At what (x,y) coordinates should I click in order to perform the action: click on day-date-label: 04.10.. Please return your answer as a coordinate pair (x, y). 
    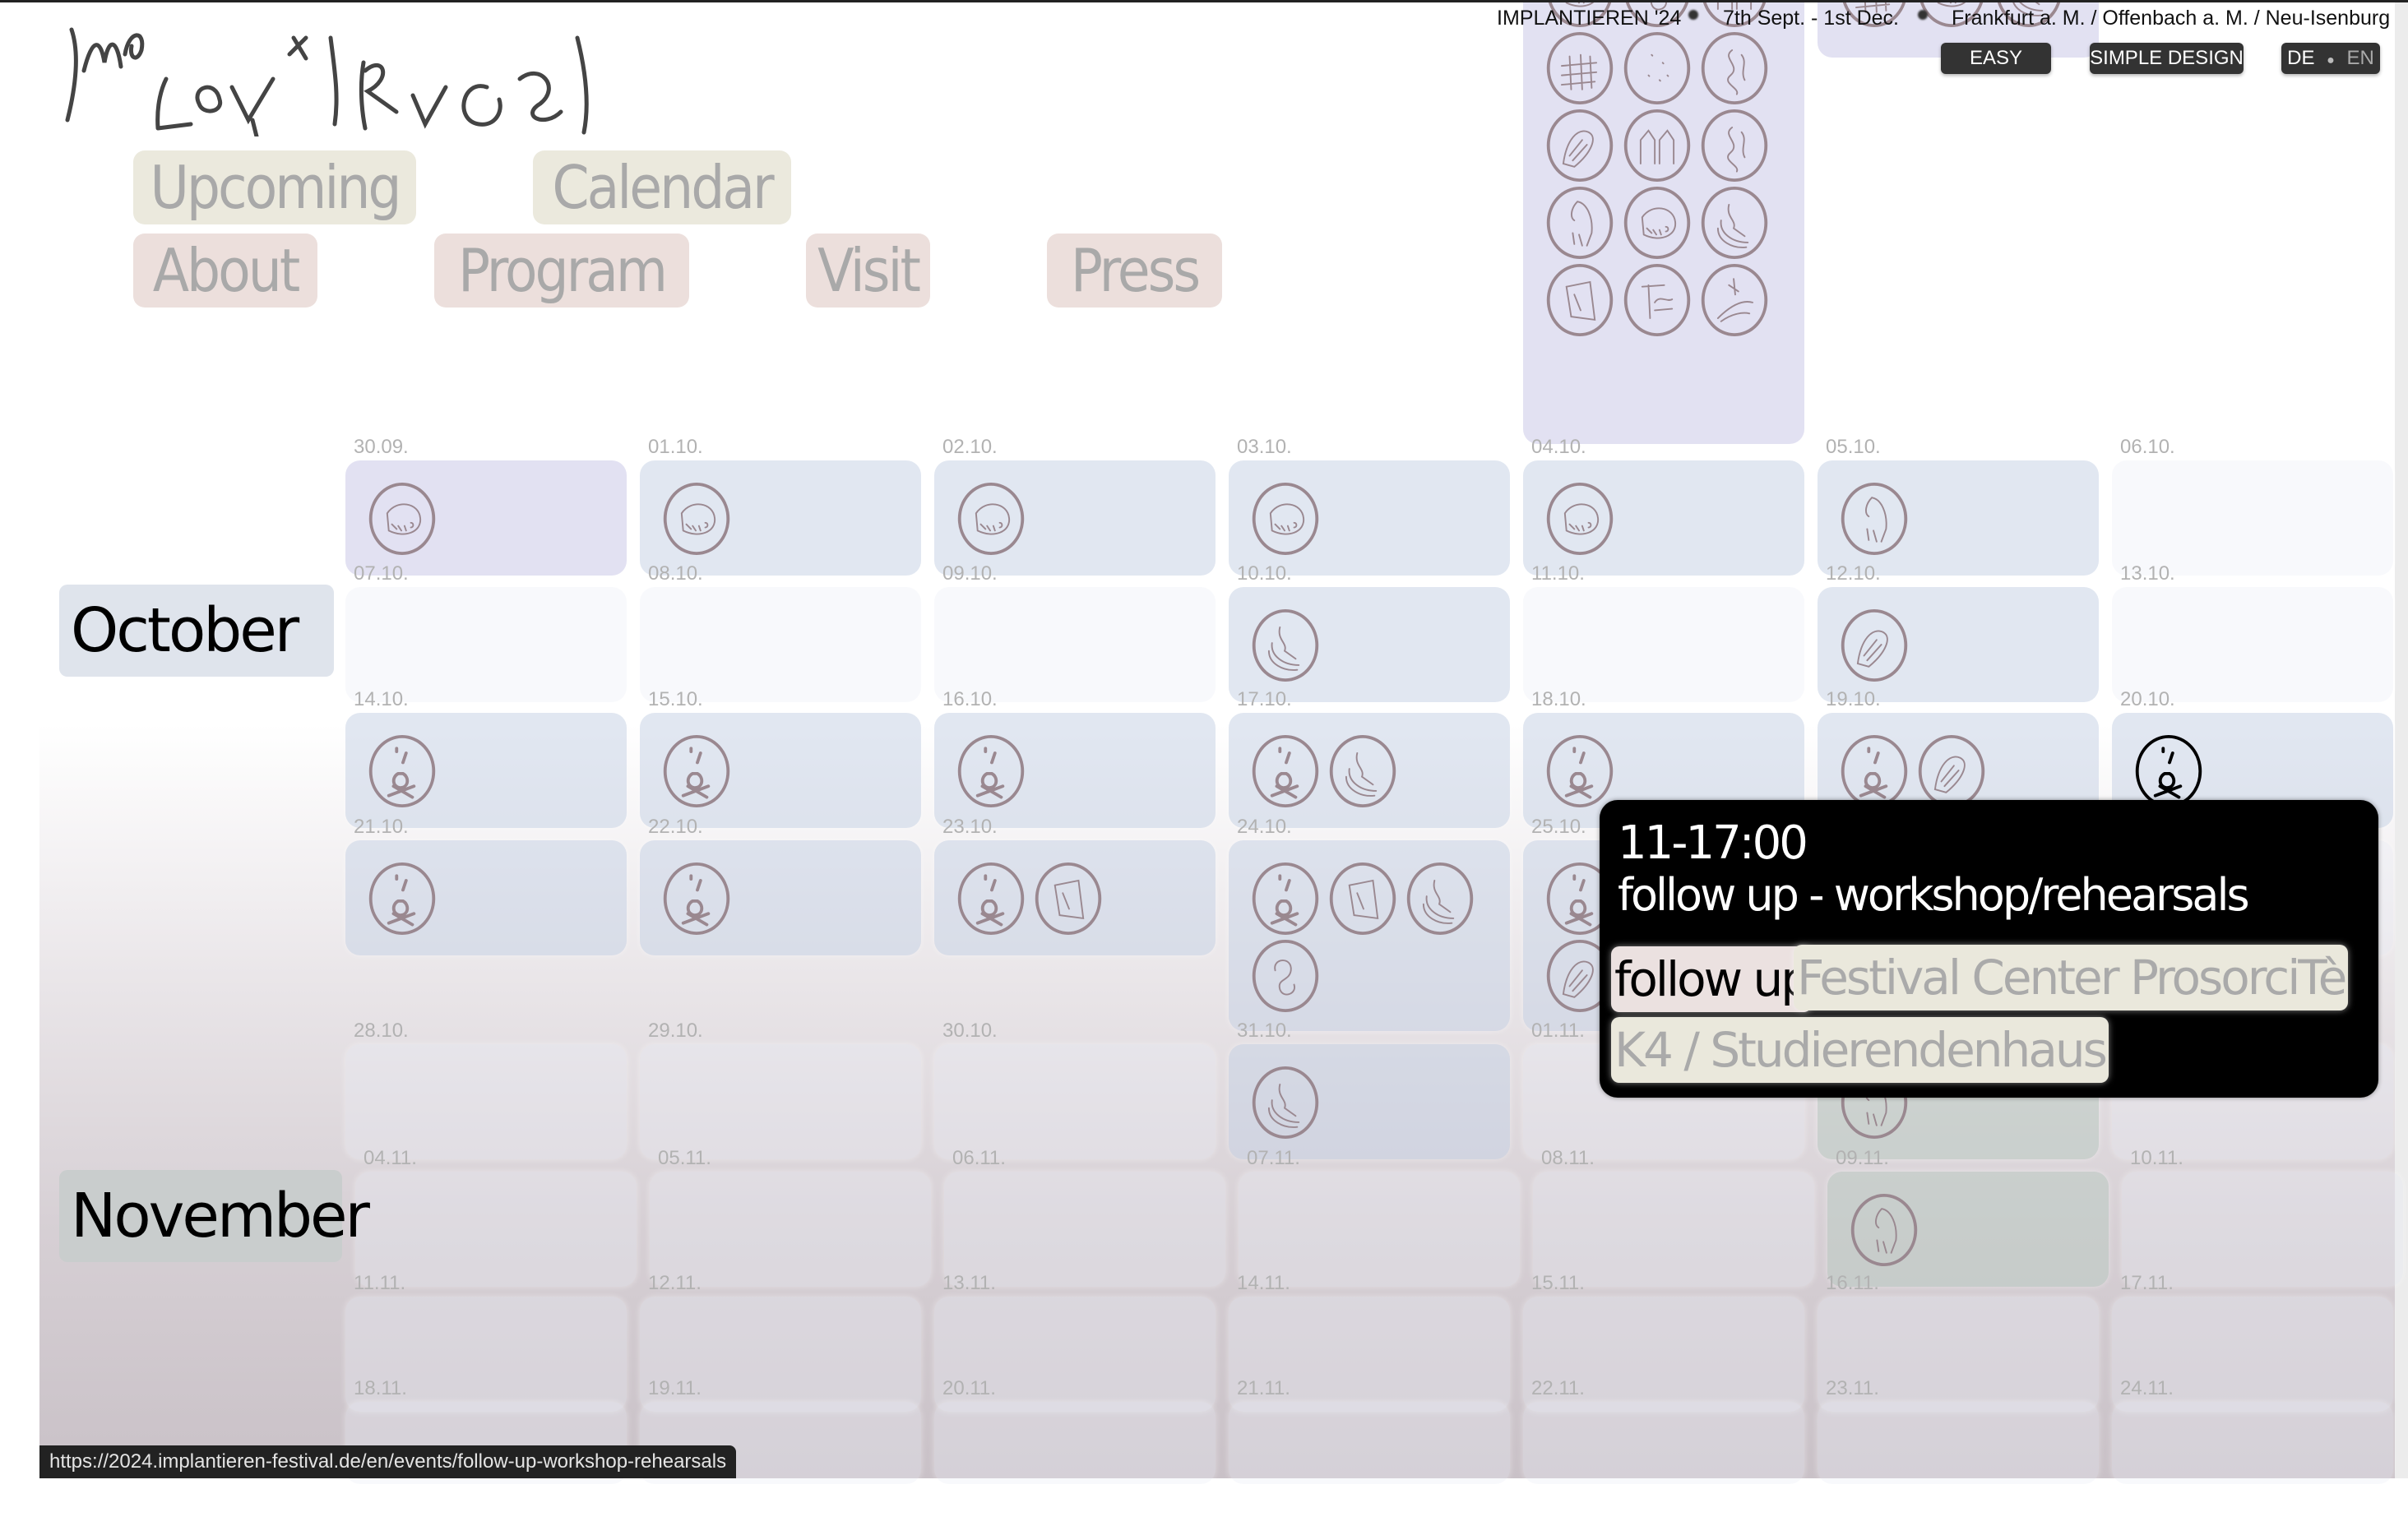
    Looking at the image, I should click on (1558, 447).